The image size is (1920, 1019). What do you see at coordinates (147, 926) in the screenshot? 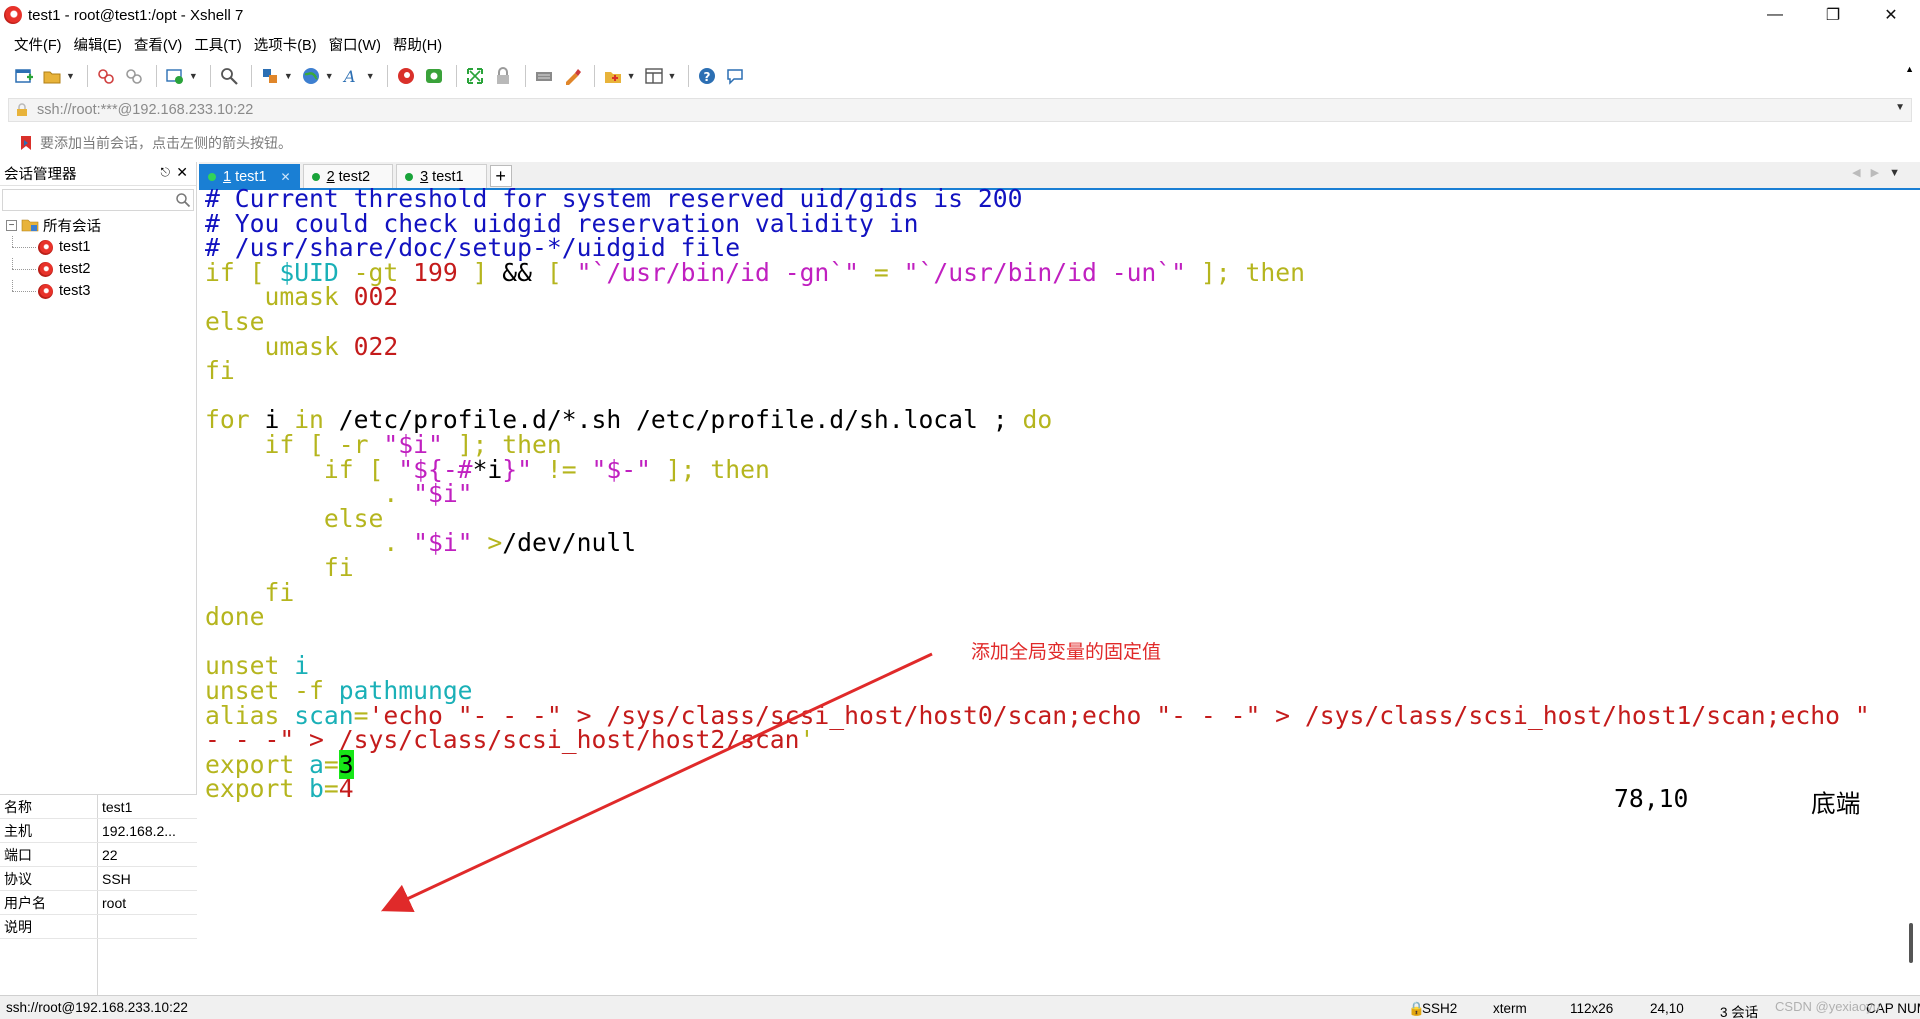
I see `property-value` at bounding box center [147, 926].